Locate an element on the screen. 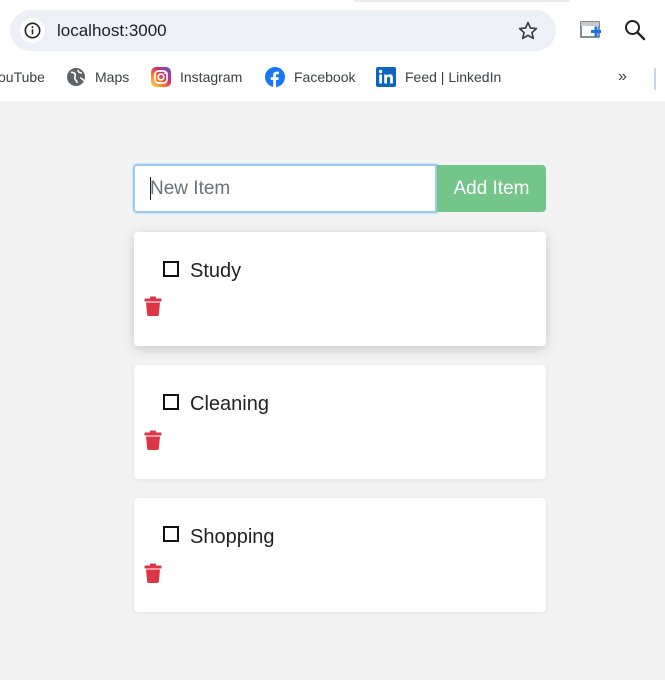 The image size is (665, 680). bookmark-instagram: Instagram is located at coordinates (196, 77).